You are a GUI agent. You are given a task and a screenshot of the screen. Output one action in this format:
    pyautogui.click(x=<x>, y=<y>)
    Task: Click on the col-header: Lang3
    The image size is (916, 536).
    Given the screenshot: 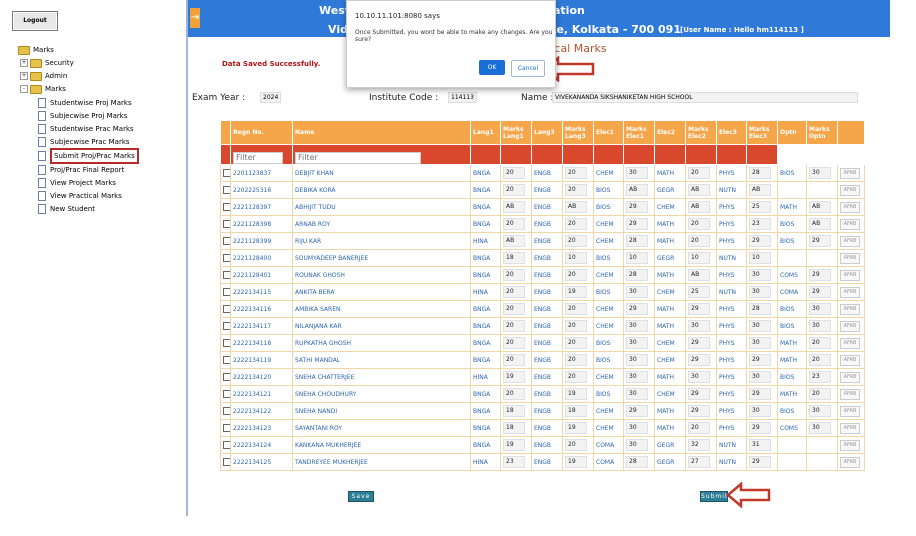 What is the action you would take?
    pyautogui.click(x=547, y=132)
    